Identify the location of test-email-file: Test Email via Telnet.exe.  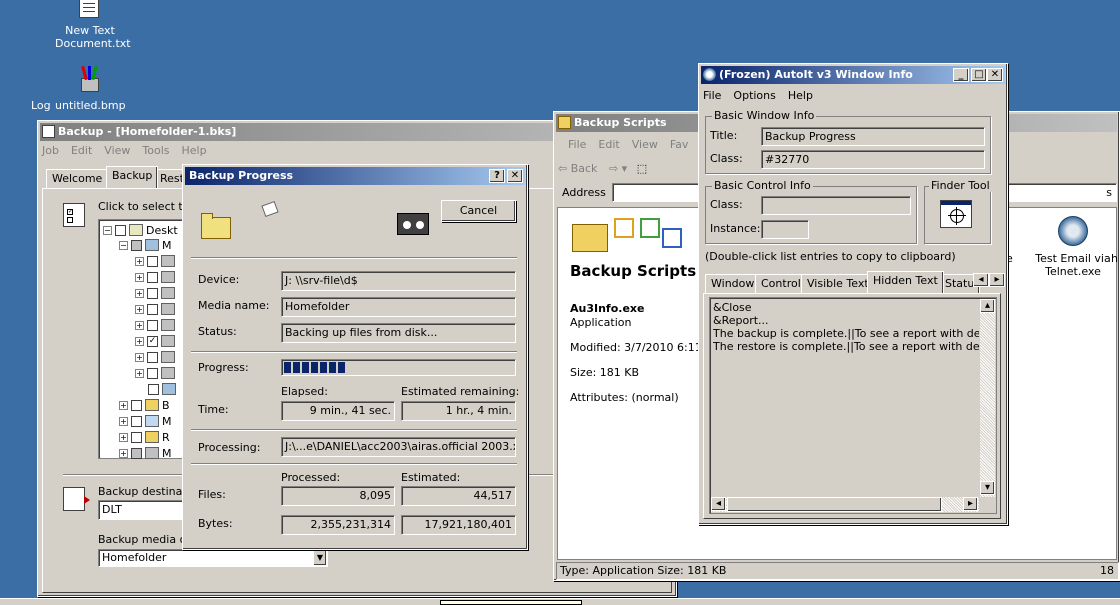
(1073, 247).